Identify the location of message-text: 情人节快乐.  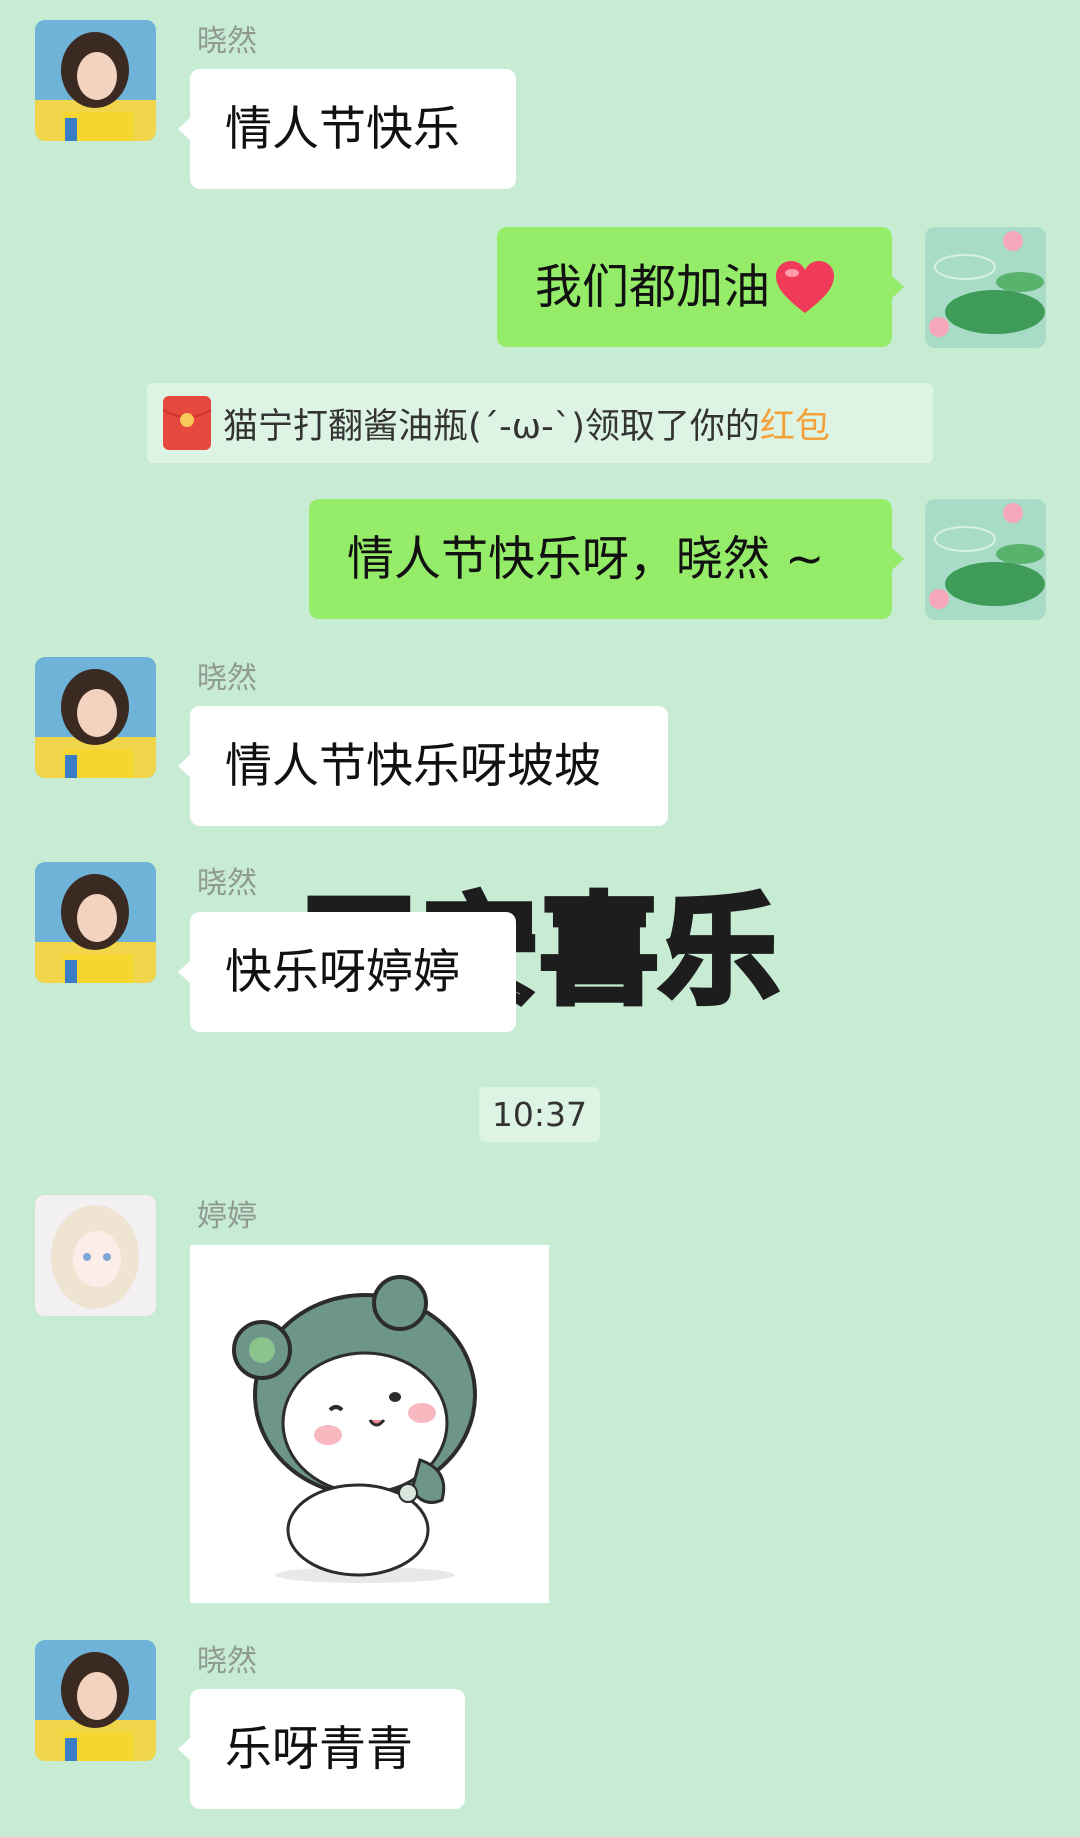
(342, 129).